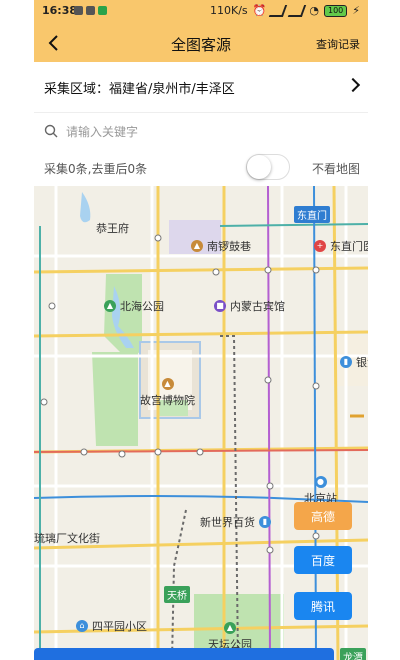  Describe the element at coordinates (259, 167) in the screenshot. I see `toggle-knob` at that location.